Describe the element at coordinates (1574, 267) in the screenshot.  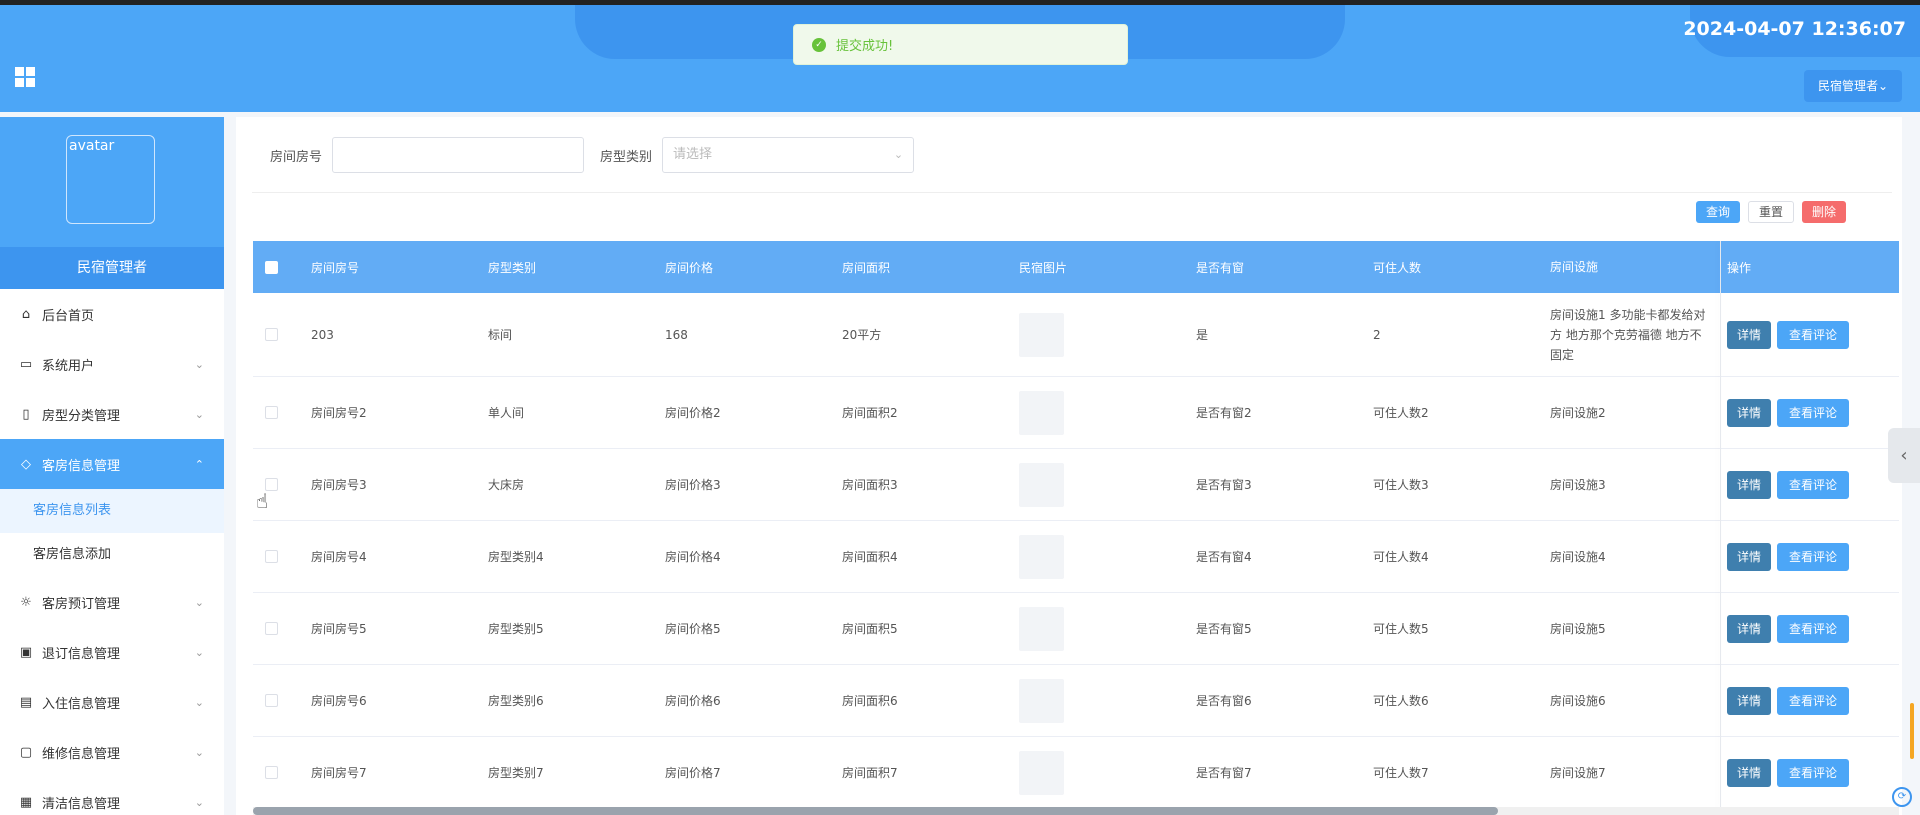
I see `column-header: 房间设施` at that location.